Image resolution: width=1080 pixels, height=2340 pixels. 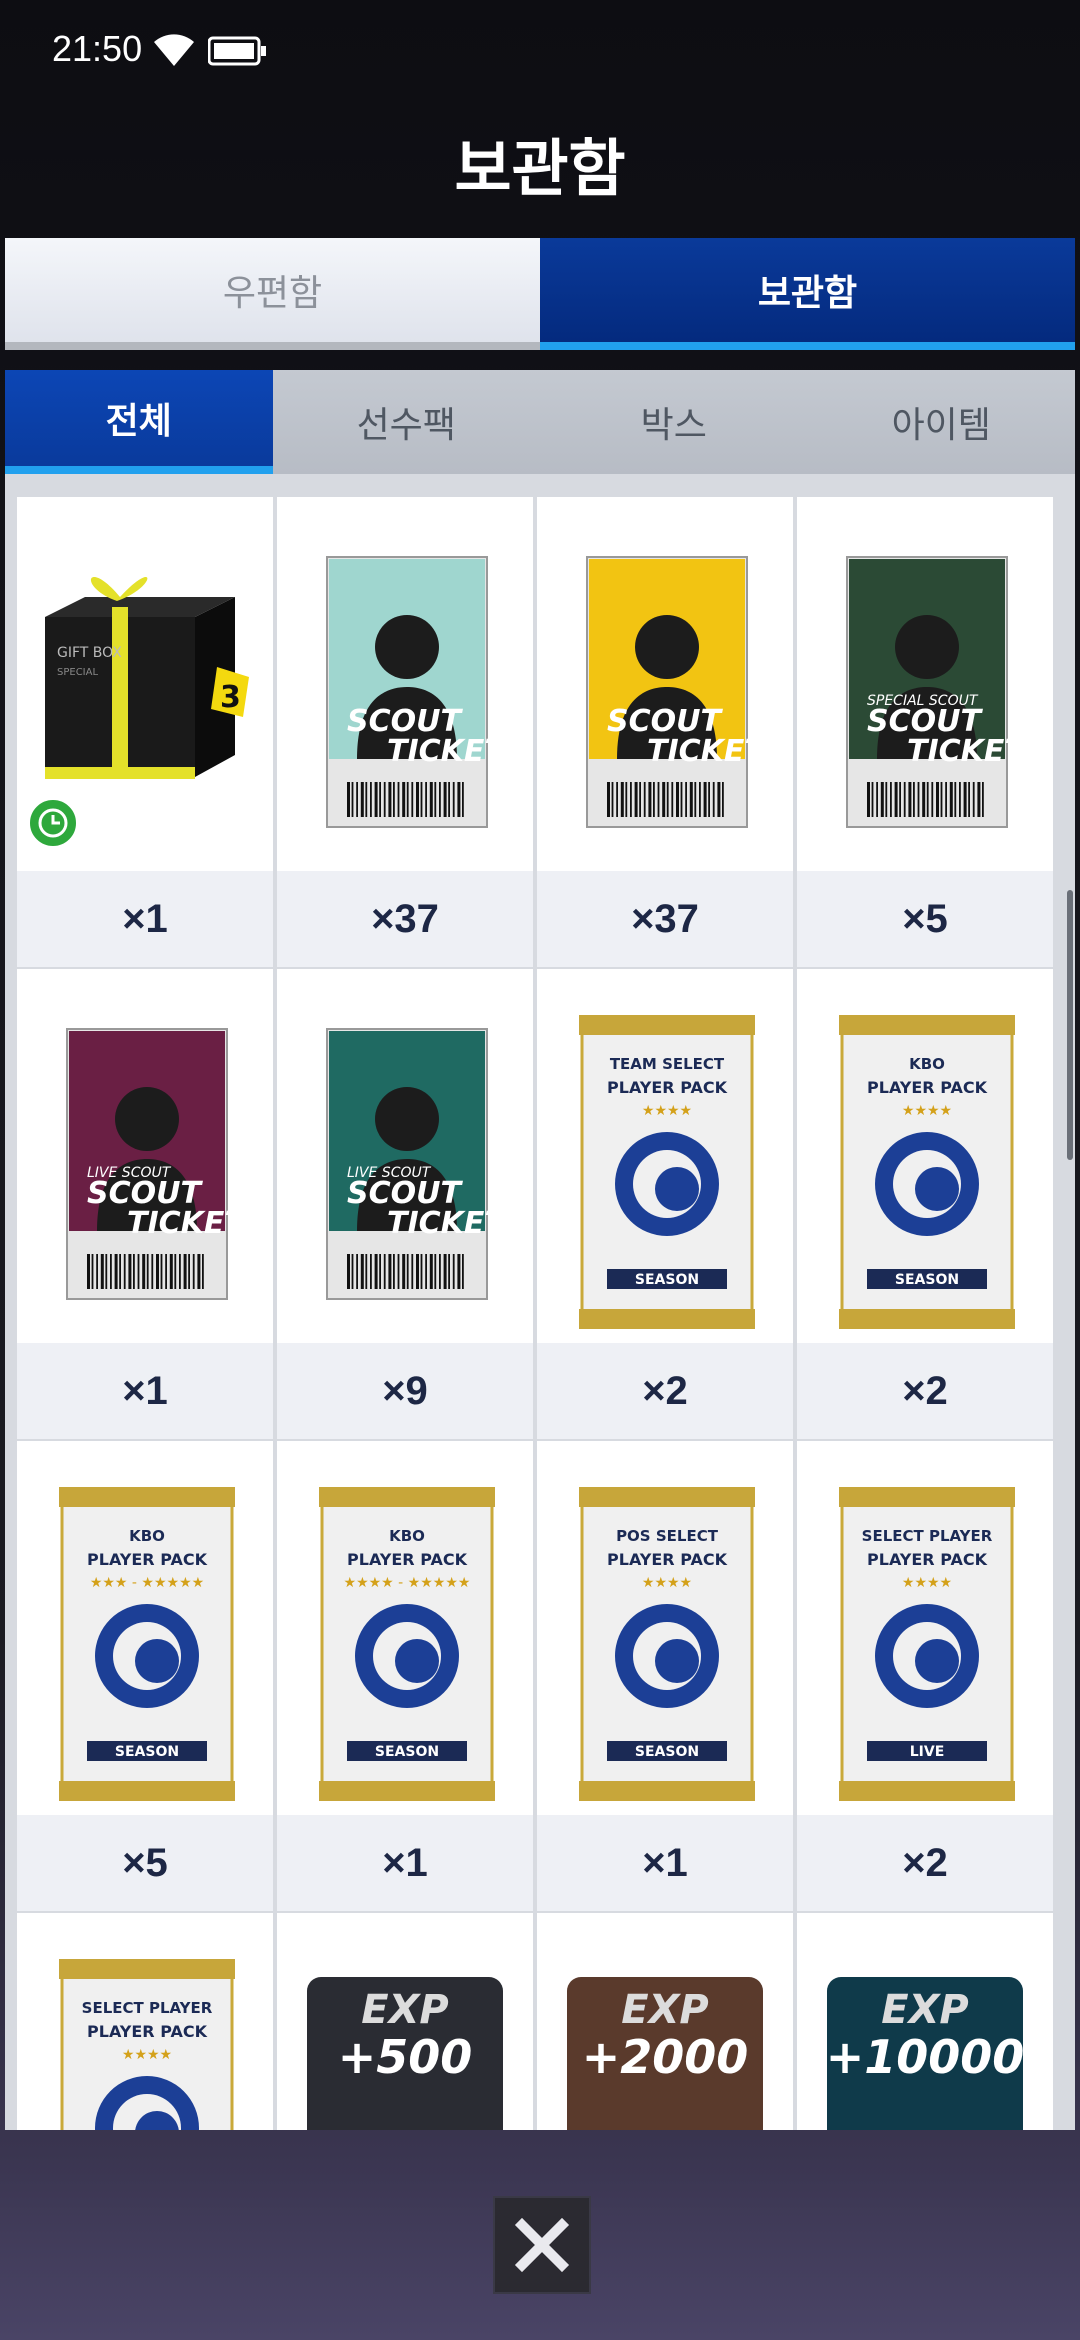 I want to click on player-pack-thumbnail: KBO PLAYER PACK ★★★ - ★★★★★ SEASON, so click(x=147, y=1644).